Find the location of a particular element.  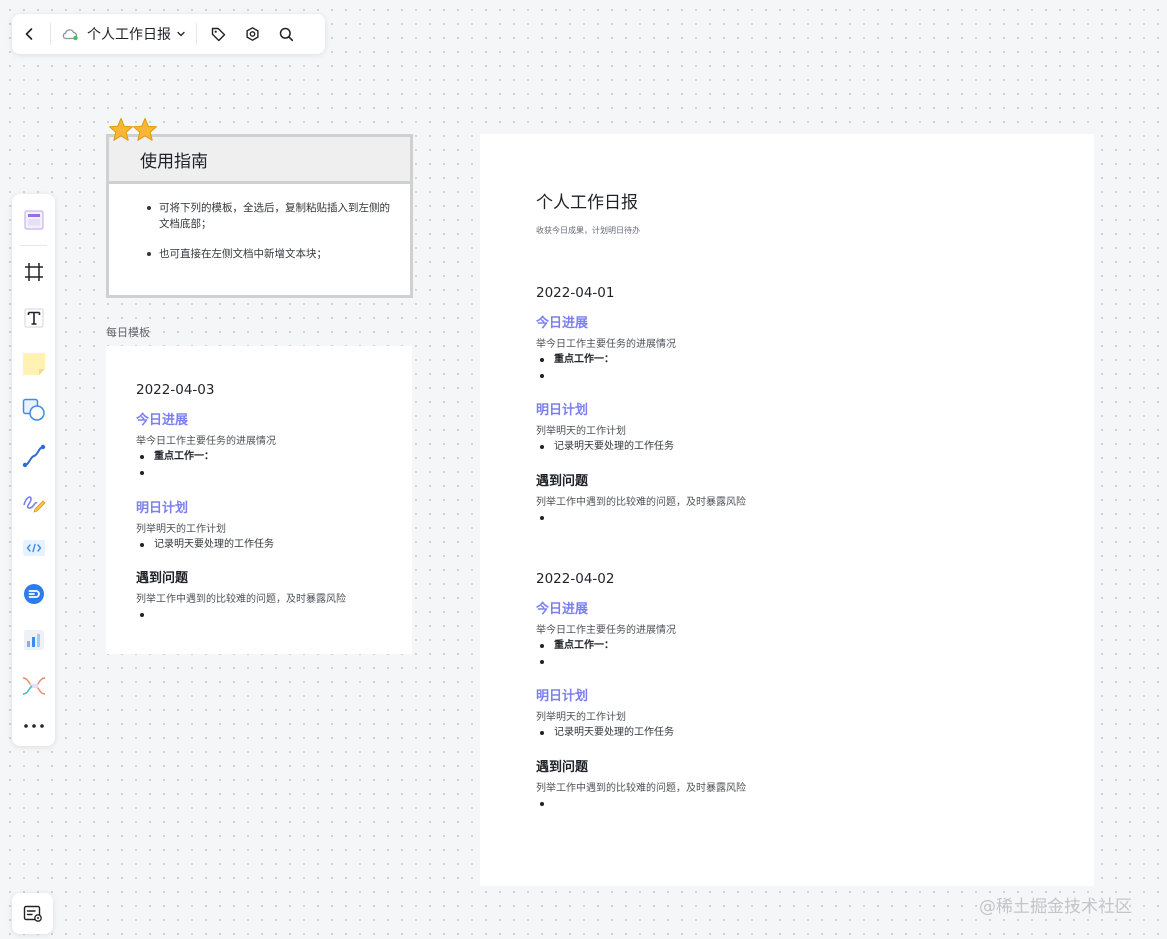

shape-icon is located at coordinates (33, 409).